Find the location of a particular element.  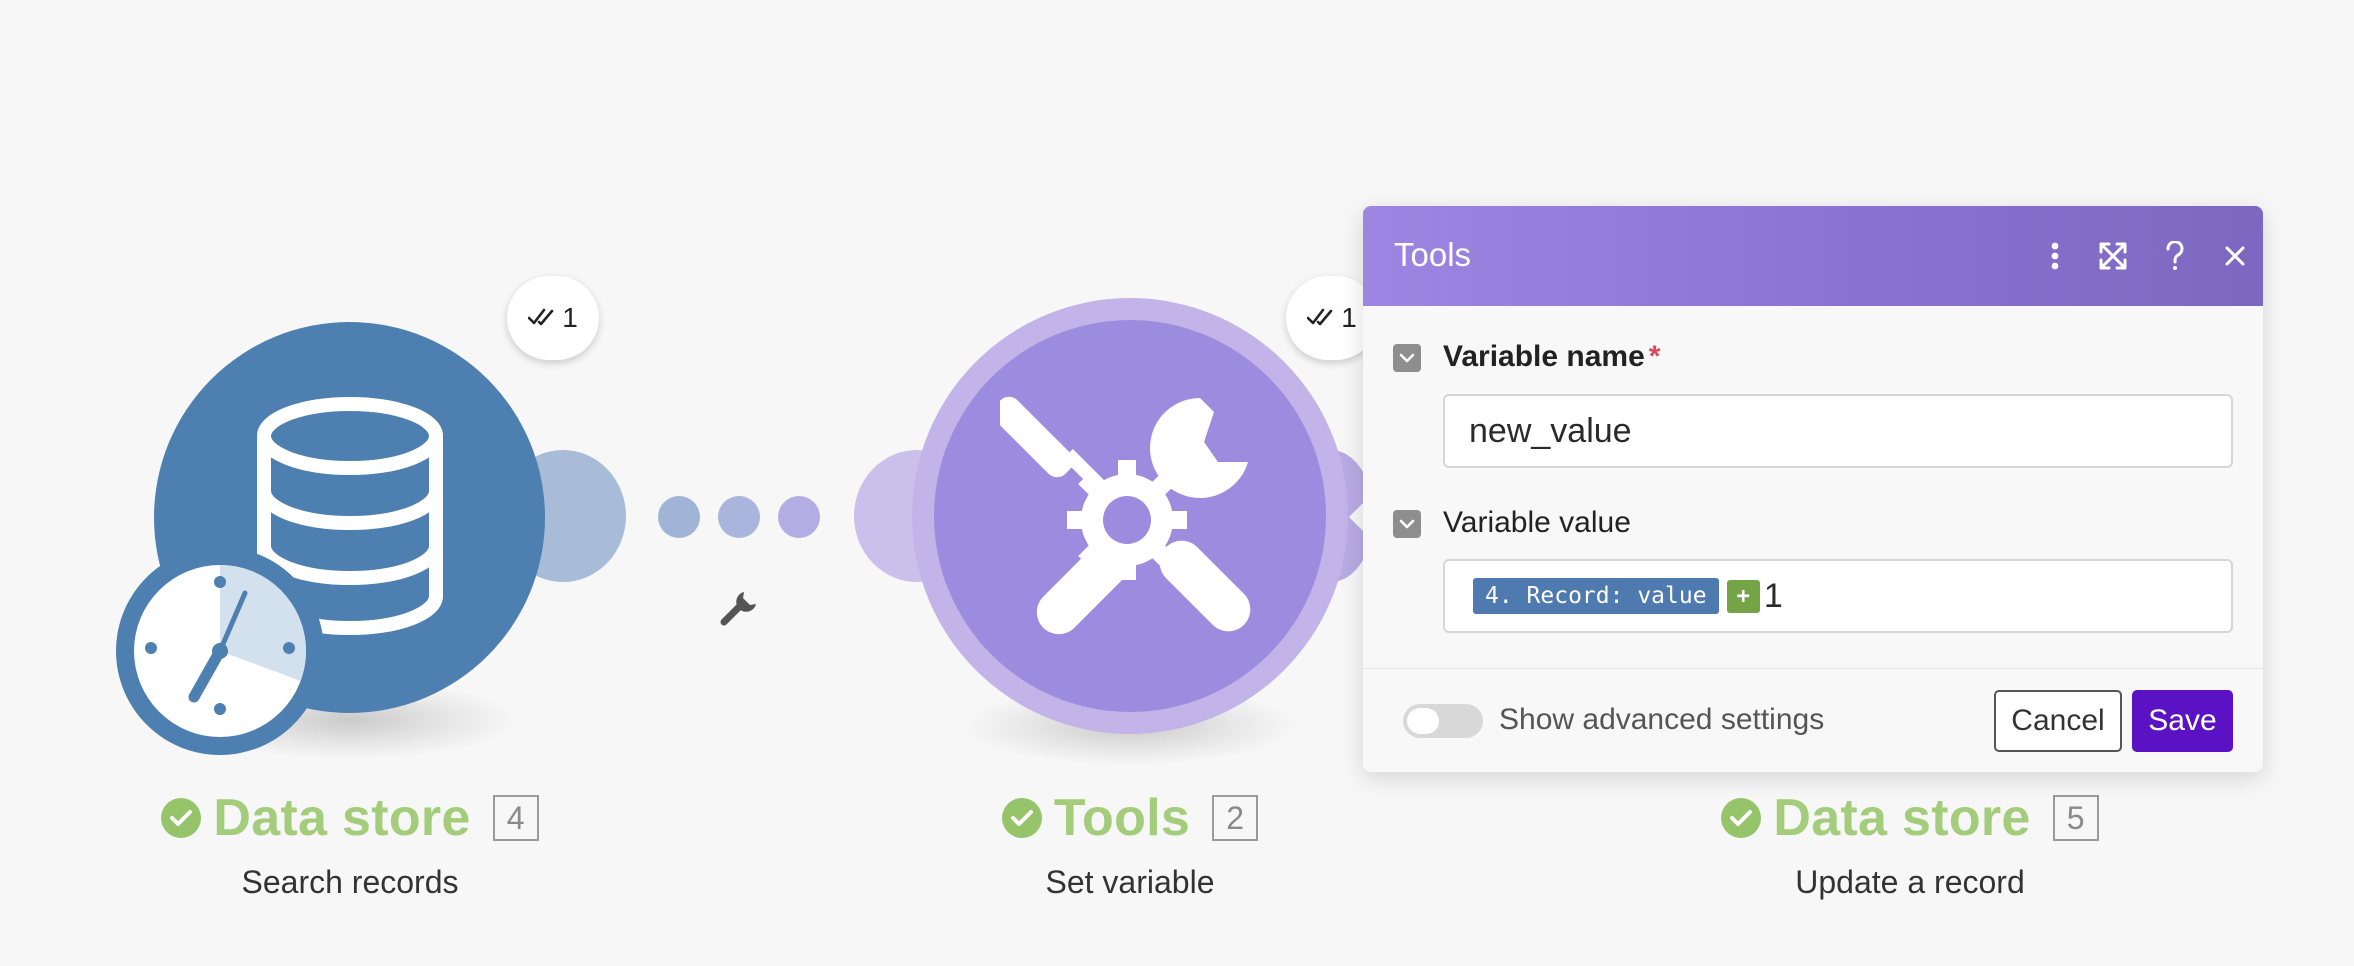

module-number: 4 is located at coordinates (515, 818).